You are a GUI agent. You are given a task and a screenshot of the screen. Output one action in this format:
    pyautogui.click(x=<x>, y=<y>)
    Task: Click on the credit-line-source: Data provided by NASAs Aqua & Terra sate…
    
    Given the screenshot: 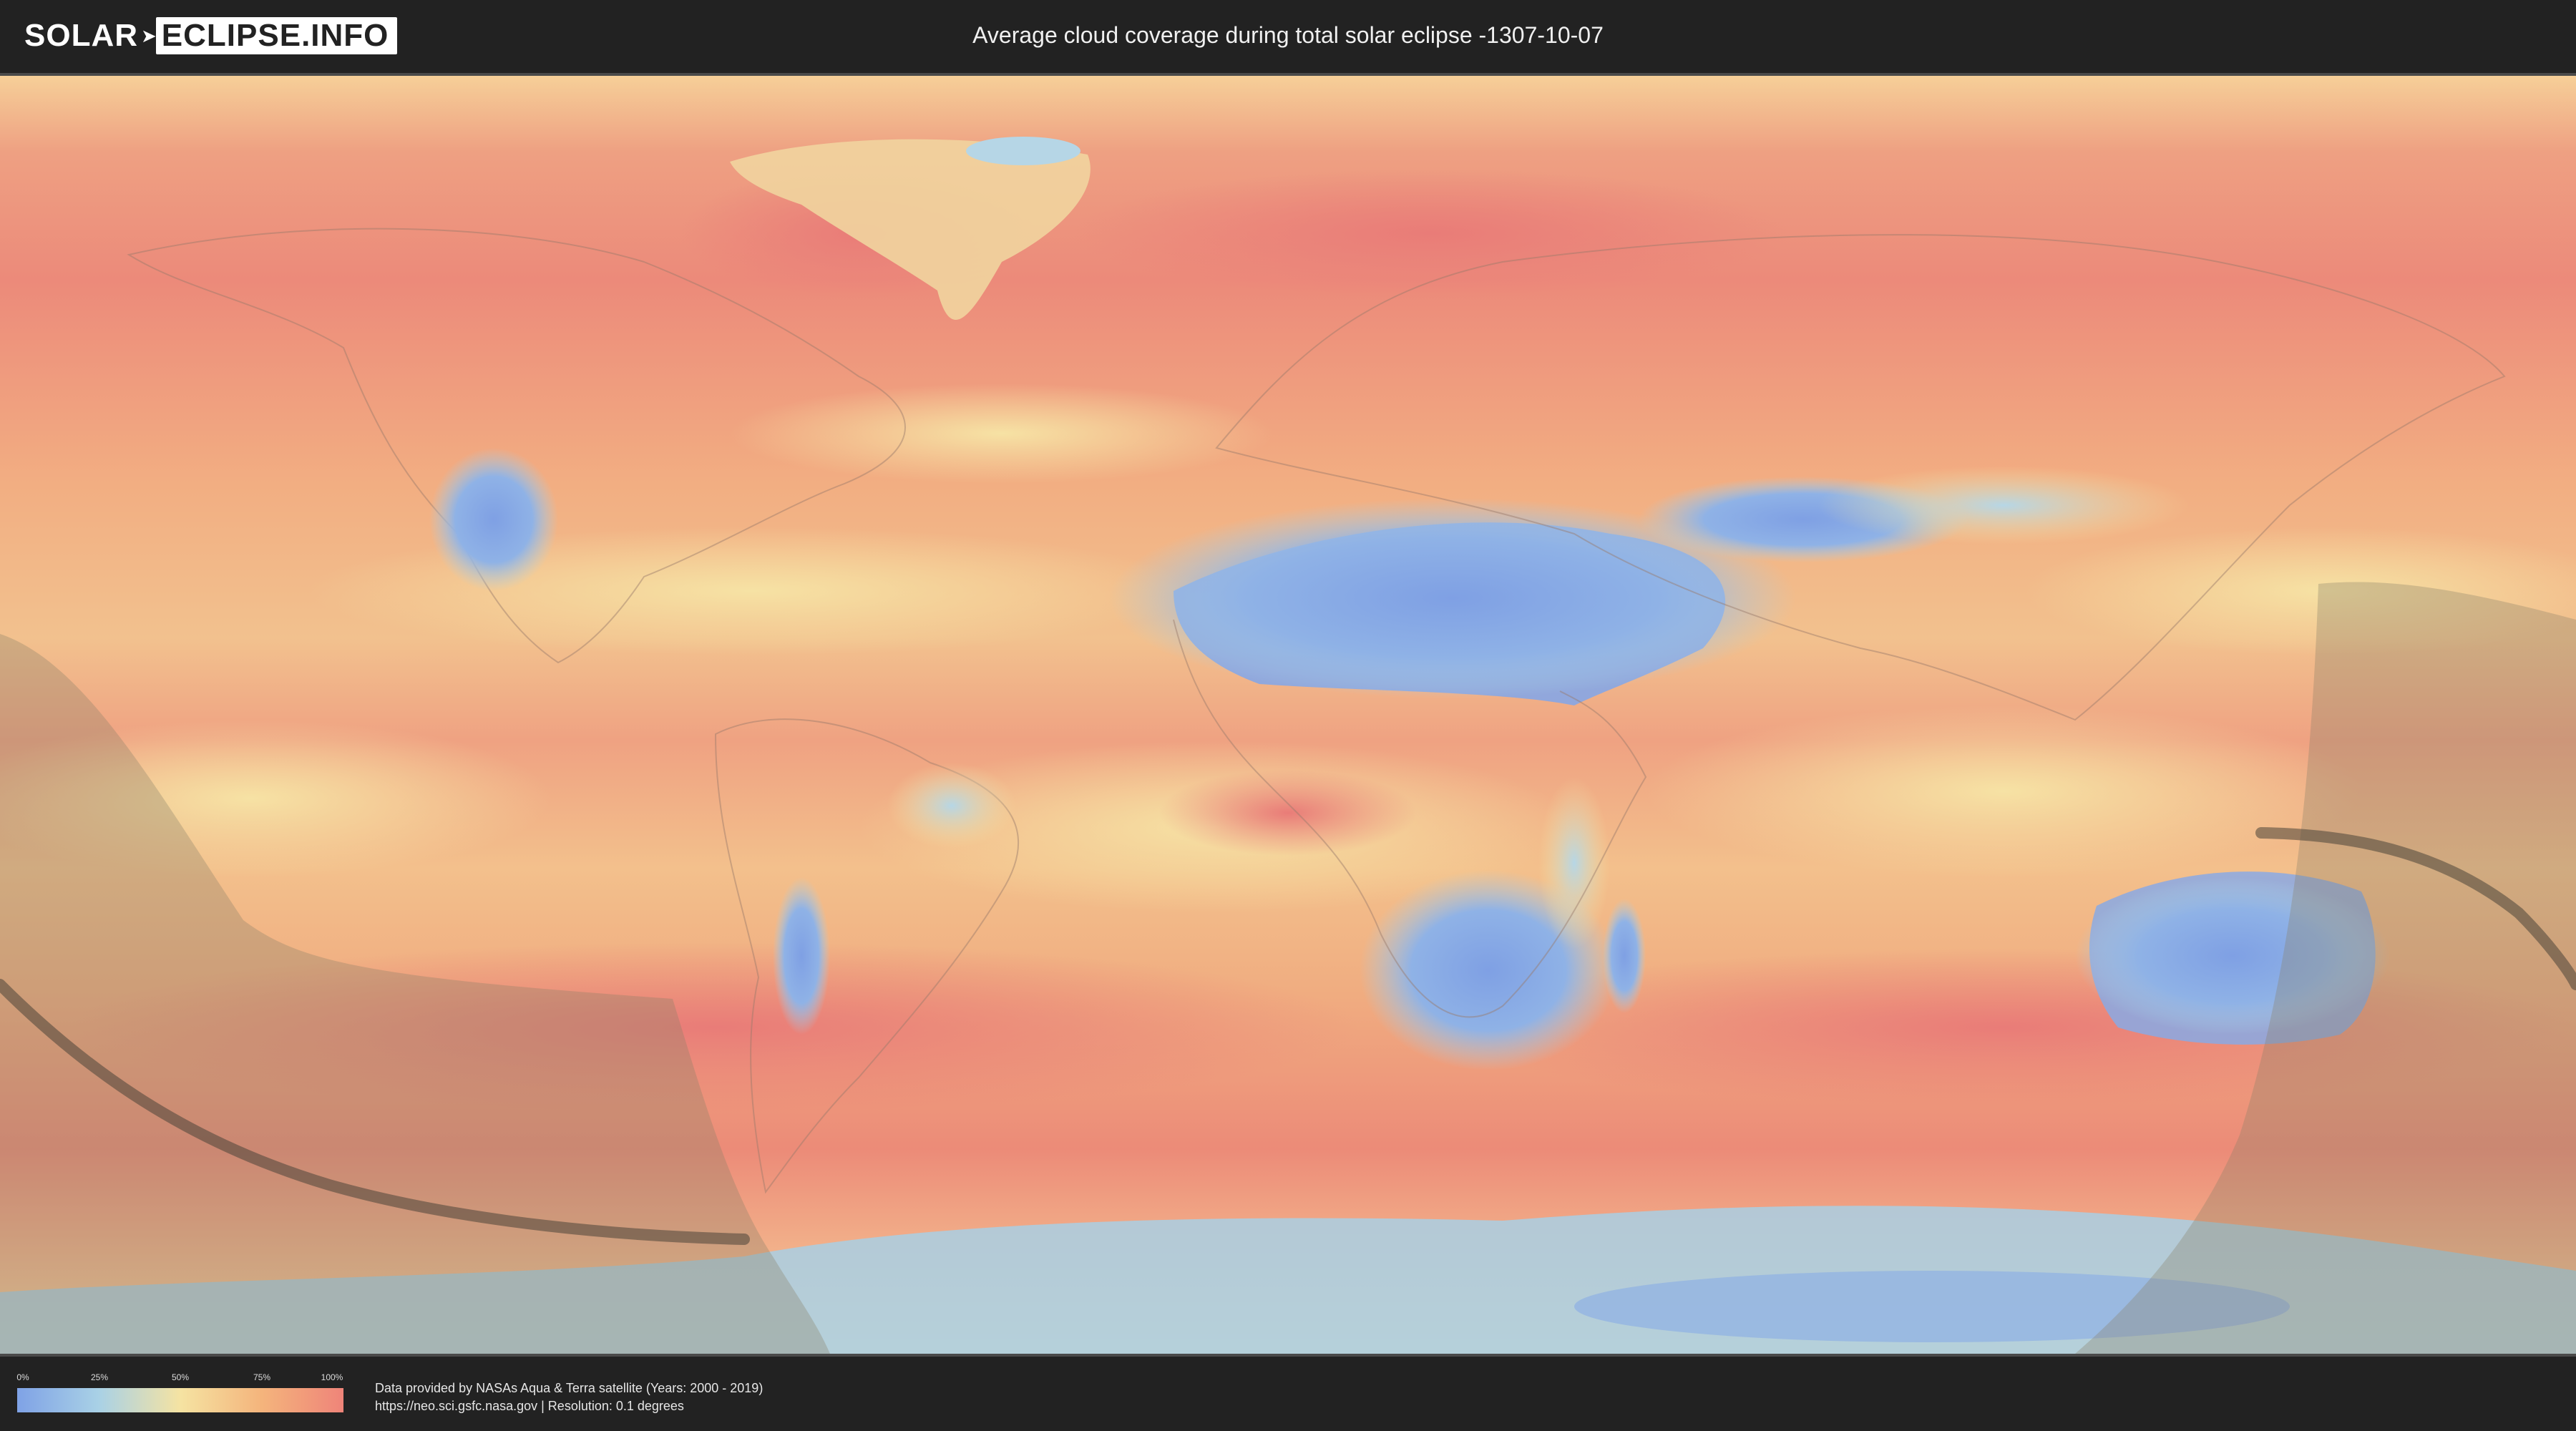 What is the action you would take?
    pyautogui.click(x=569, y=1388)
    